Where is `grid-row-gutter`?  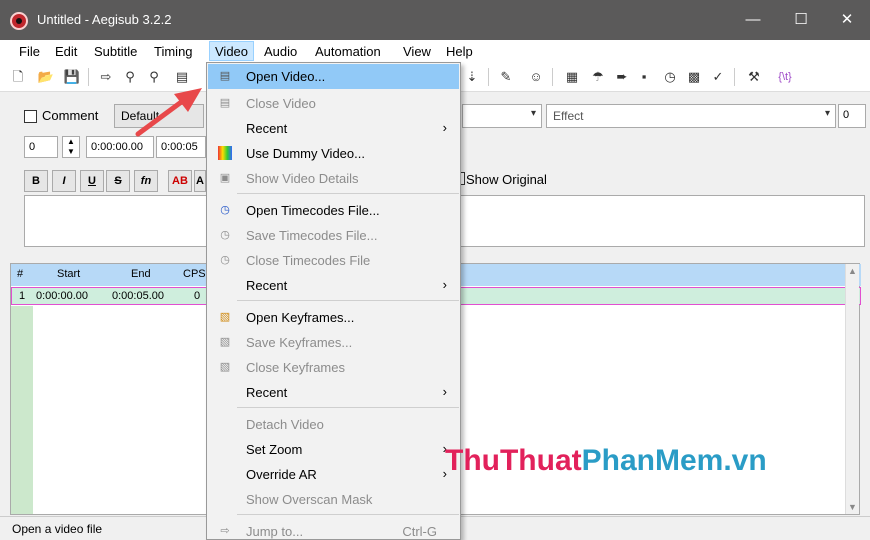
grid-row-gutter is located at coordinates (22, 410).